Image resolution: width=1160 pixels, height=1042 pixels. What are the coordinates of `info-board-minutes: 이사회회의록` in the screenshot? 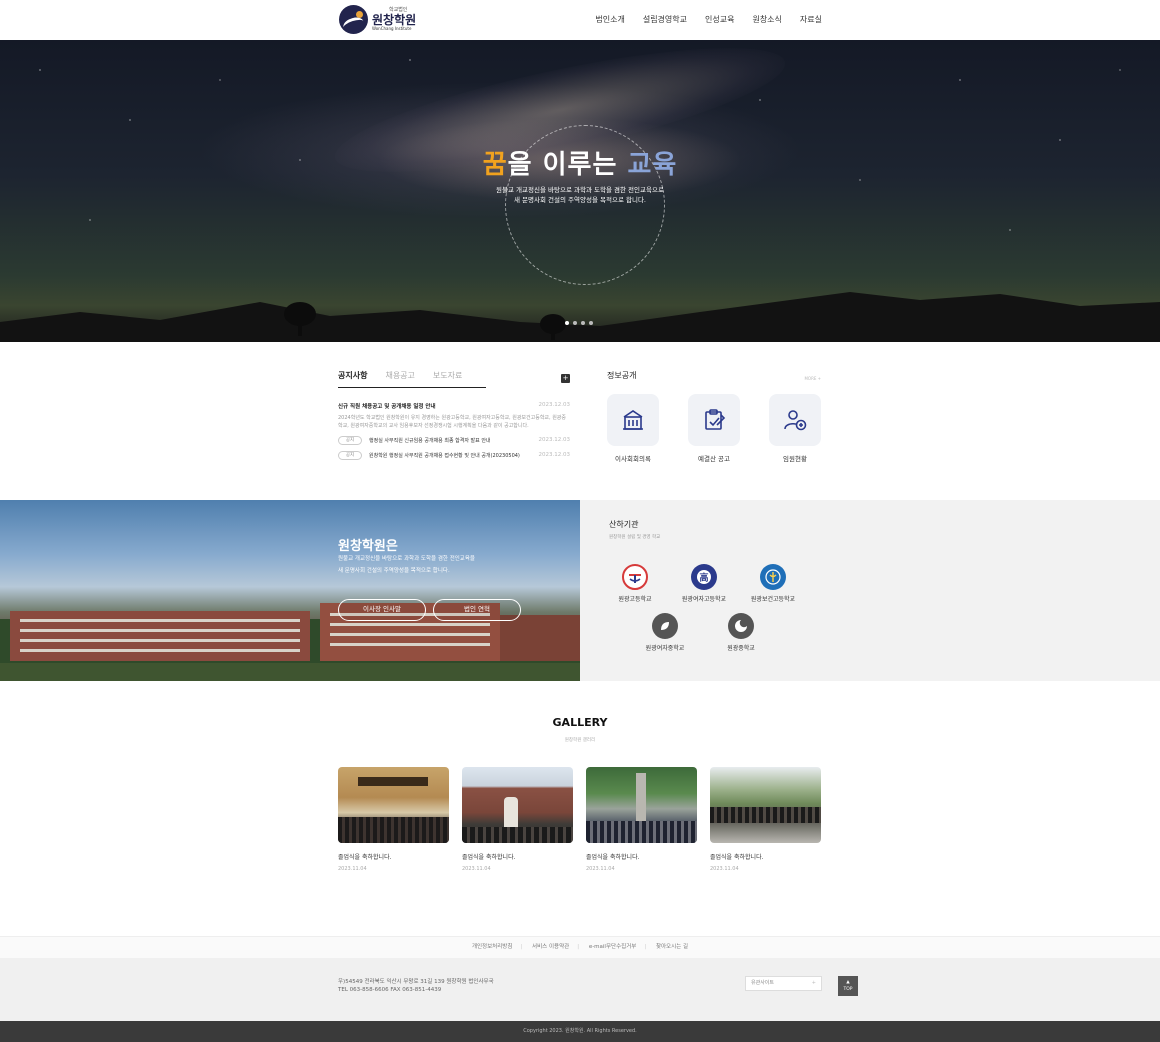 It's located at (633, 428).